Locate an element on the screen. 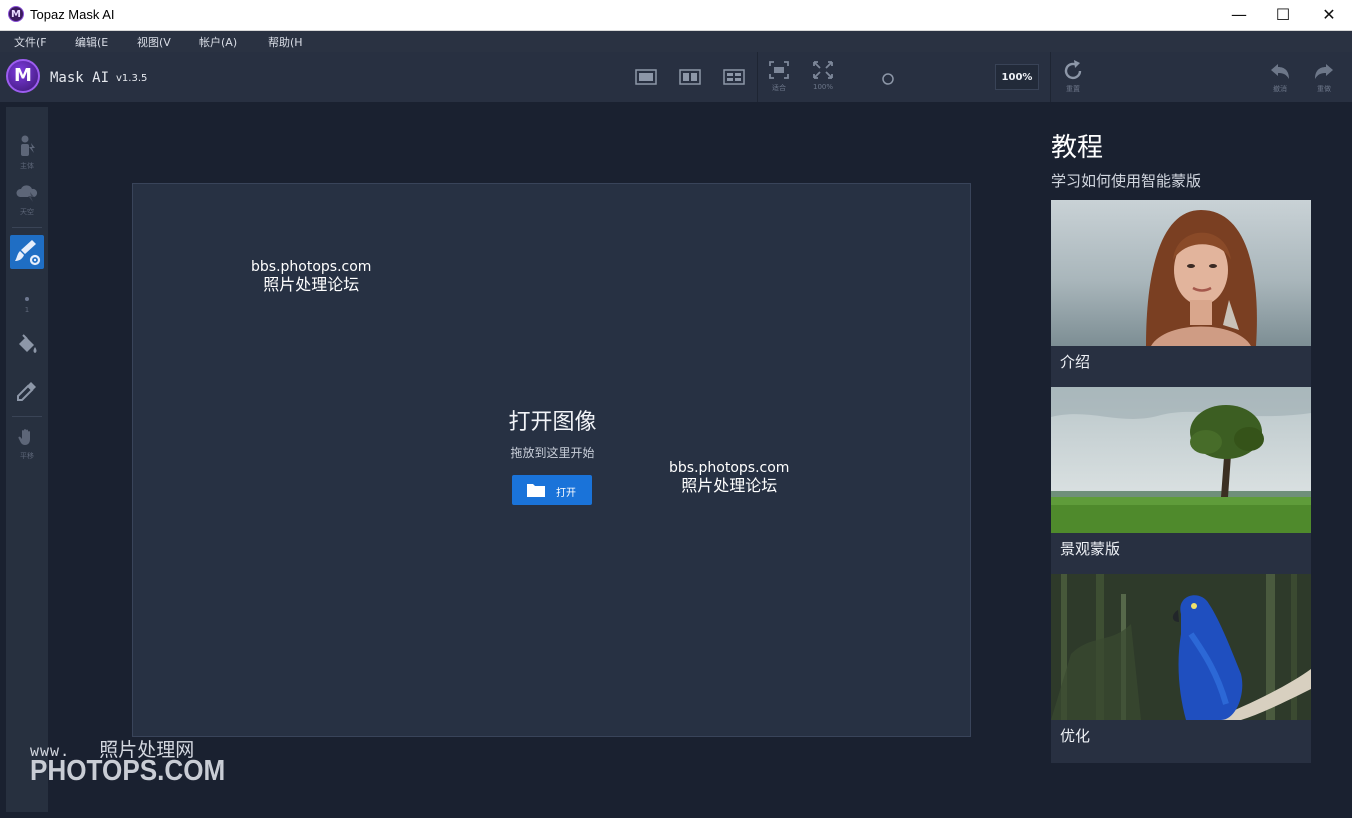 The image size is (1352, 818). menu-view: 视图(V is located at coordinates (154, 42).